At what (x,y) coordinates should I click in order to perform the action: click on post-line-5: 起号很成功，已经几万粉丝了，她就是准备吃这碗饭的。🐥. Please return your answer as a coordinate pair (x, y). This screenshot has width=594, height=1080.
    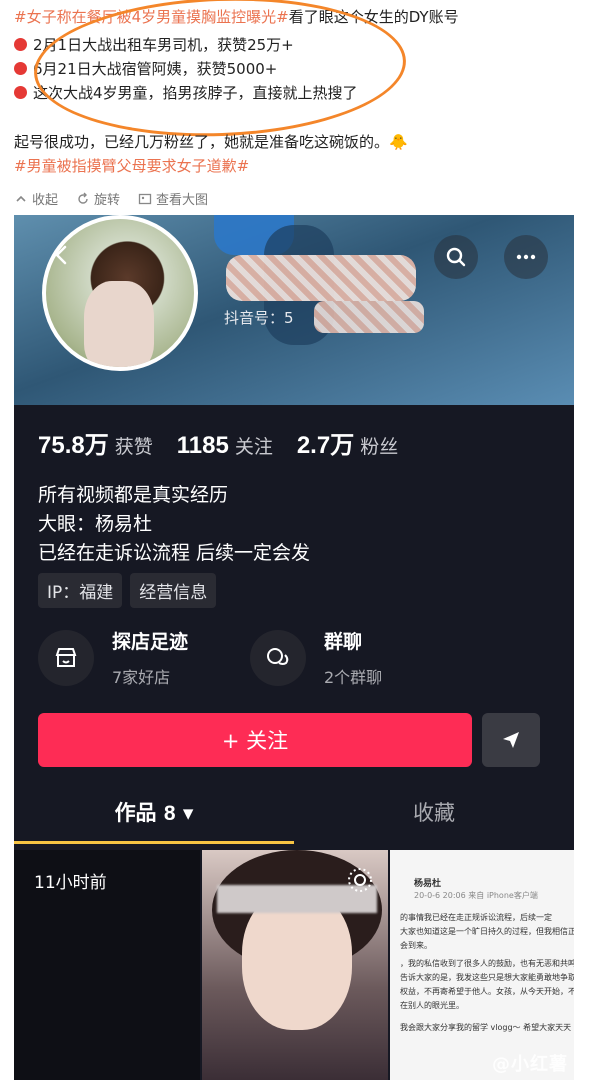
    Looking at the image, I should click on (211, 142).